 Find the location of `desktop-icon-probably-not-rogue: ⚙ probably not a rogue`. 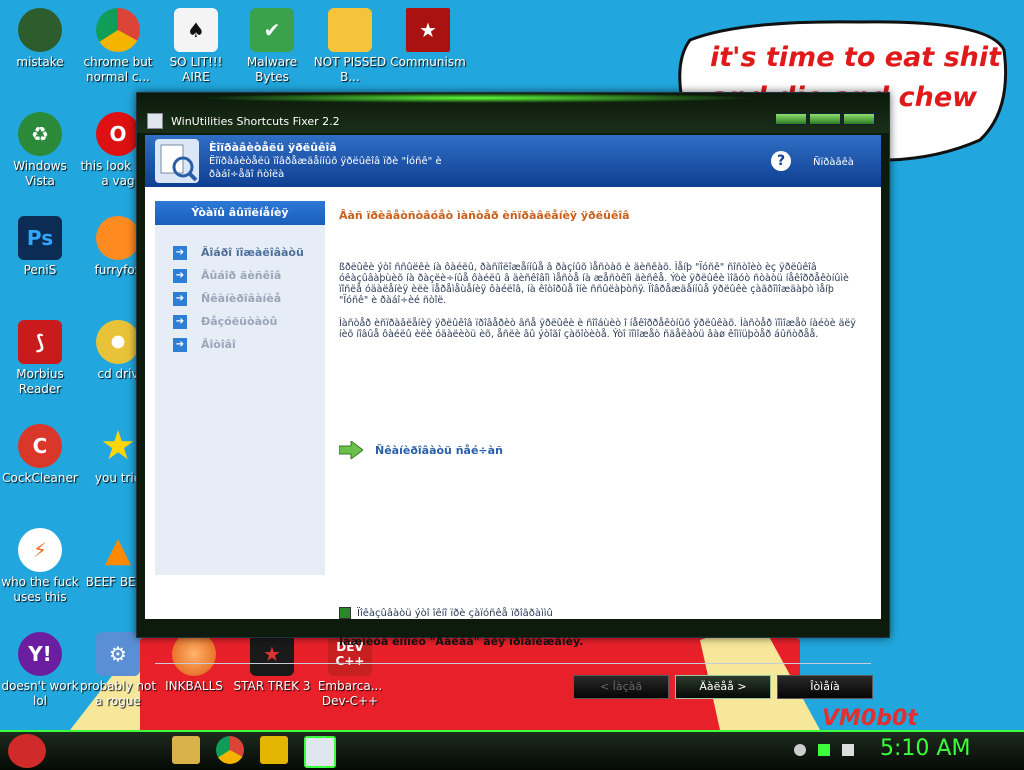

desktop-icon-probably-not-rogue: ⚙ probably not a rogue is located at coordinates (118, 670).